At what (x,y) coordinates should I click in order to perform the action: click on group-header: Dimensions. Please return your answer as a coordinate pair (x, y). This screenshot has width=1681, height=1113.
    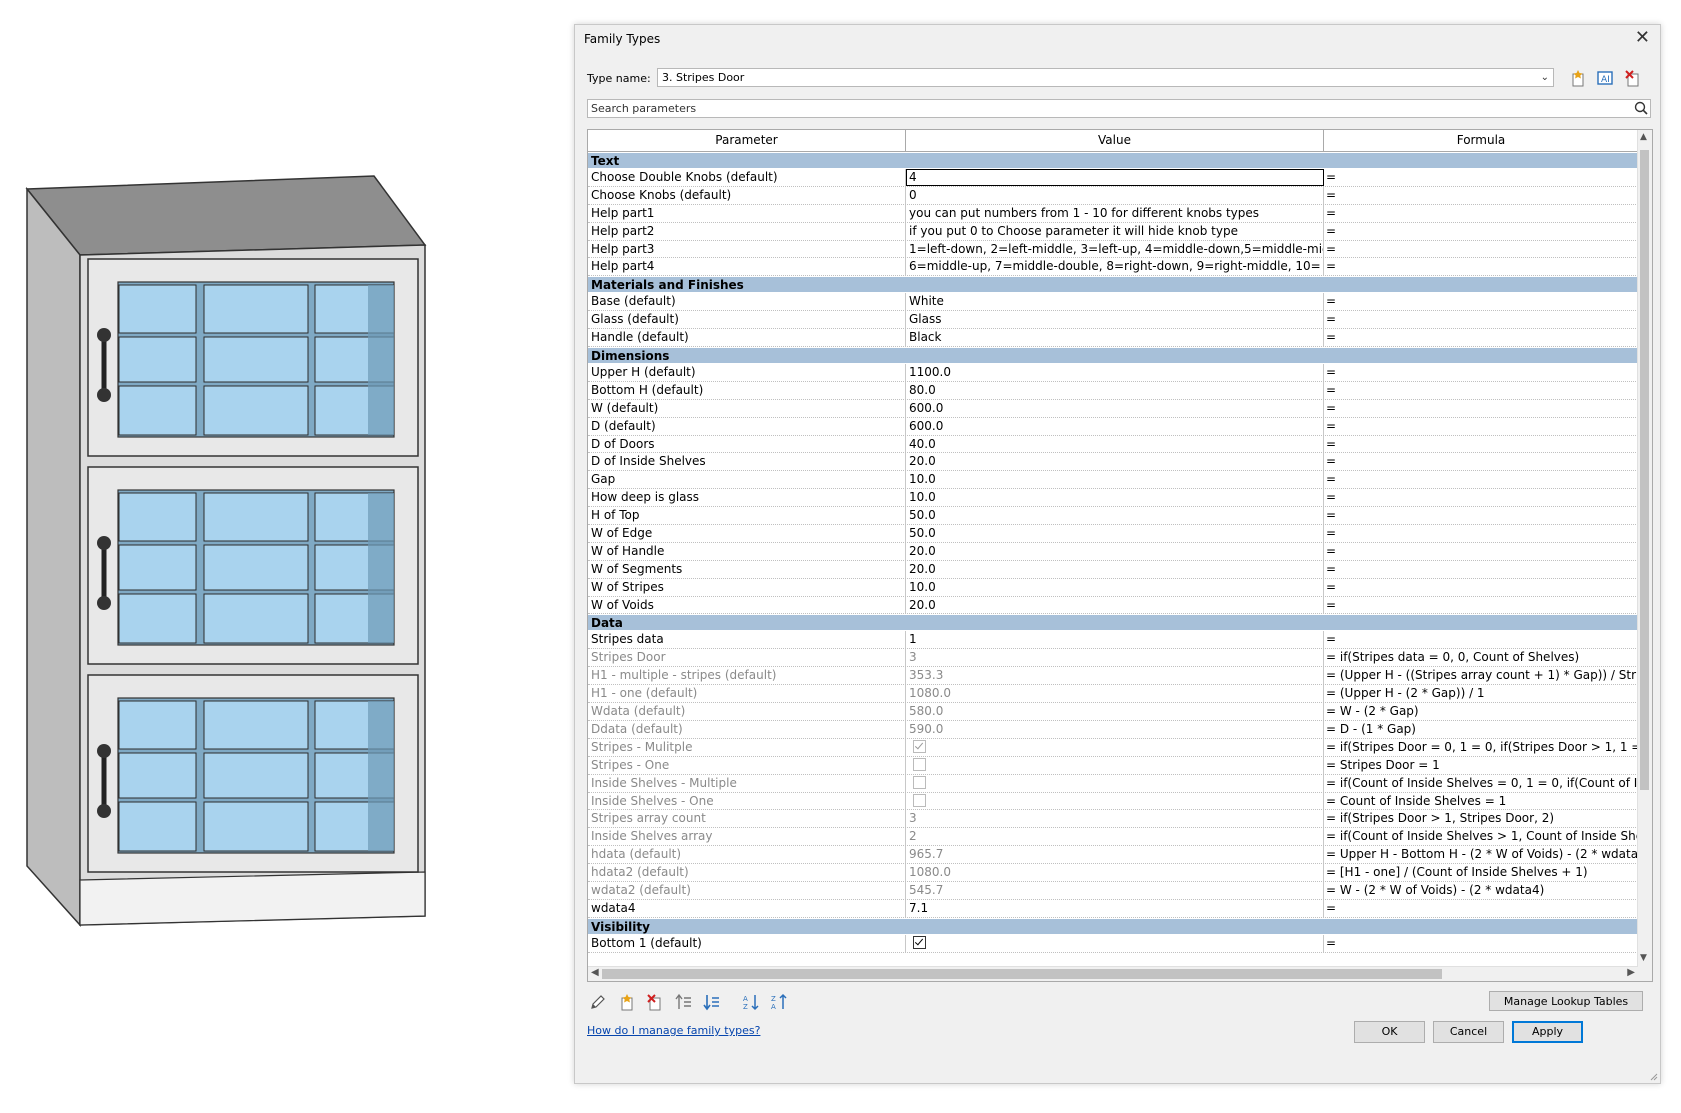
    Looking at the image, I should click on (1113, 356).